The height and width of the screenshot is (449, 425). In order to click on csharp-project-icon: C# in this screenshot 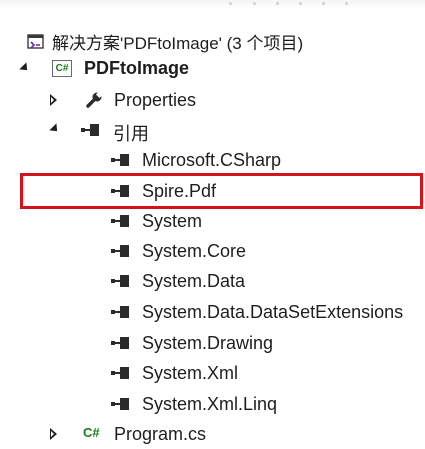, I will do `click(62, 68)`.